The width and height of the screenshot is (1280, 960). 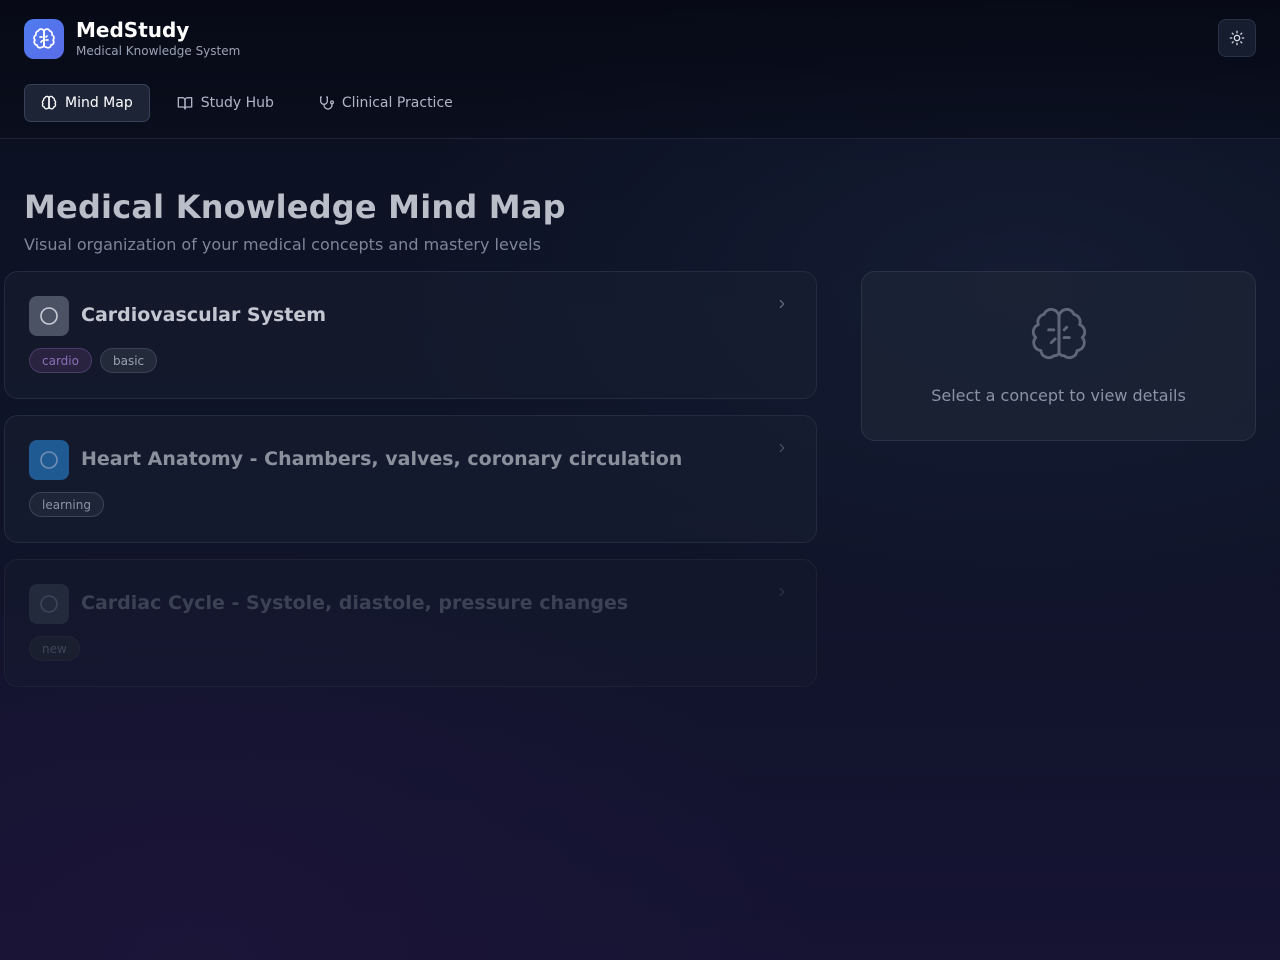 I want to click on concept-card-cardiovascular-system: Cardiovascular System cardio basic, so click(x=410, y=335).